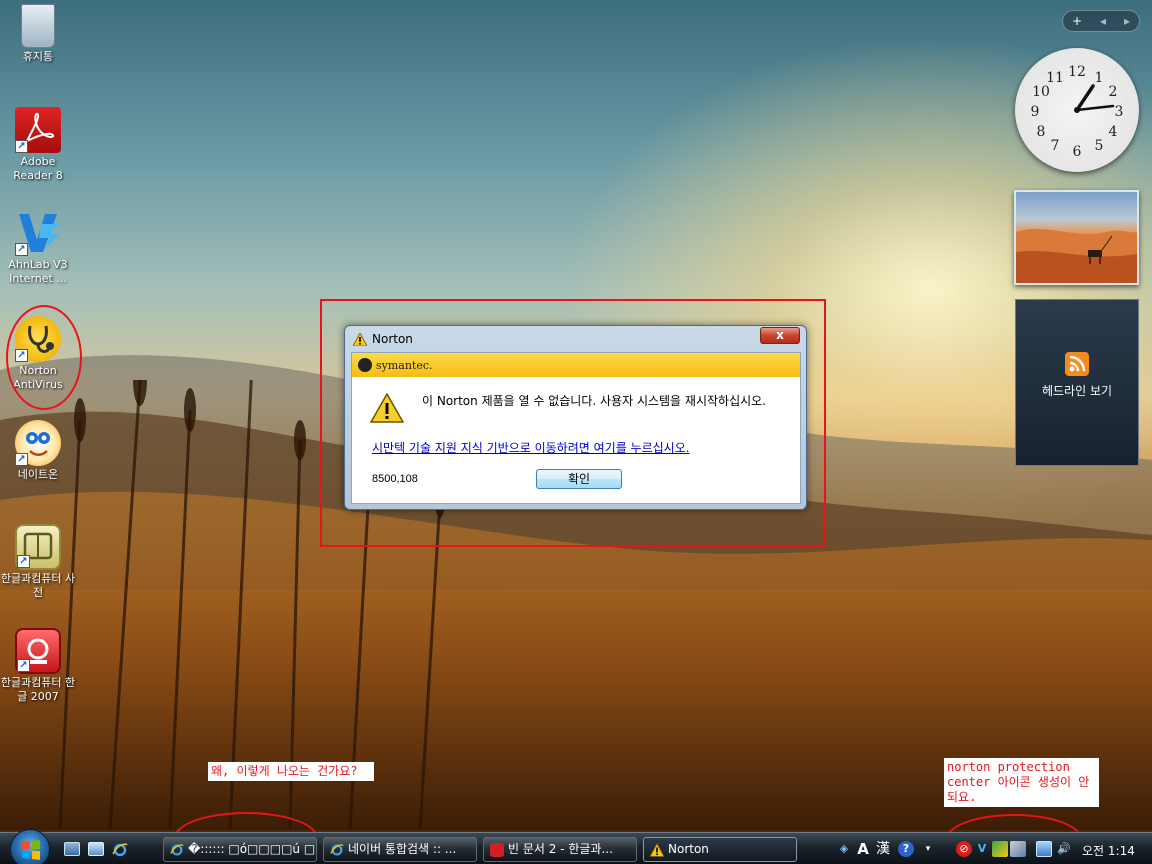 The image size is (1152, 864). What do you see at coordinates (1113, 92) in the screenshot?
I see `clock-number: 2` at bounding box center [1113, 92].